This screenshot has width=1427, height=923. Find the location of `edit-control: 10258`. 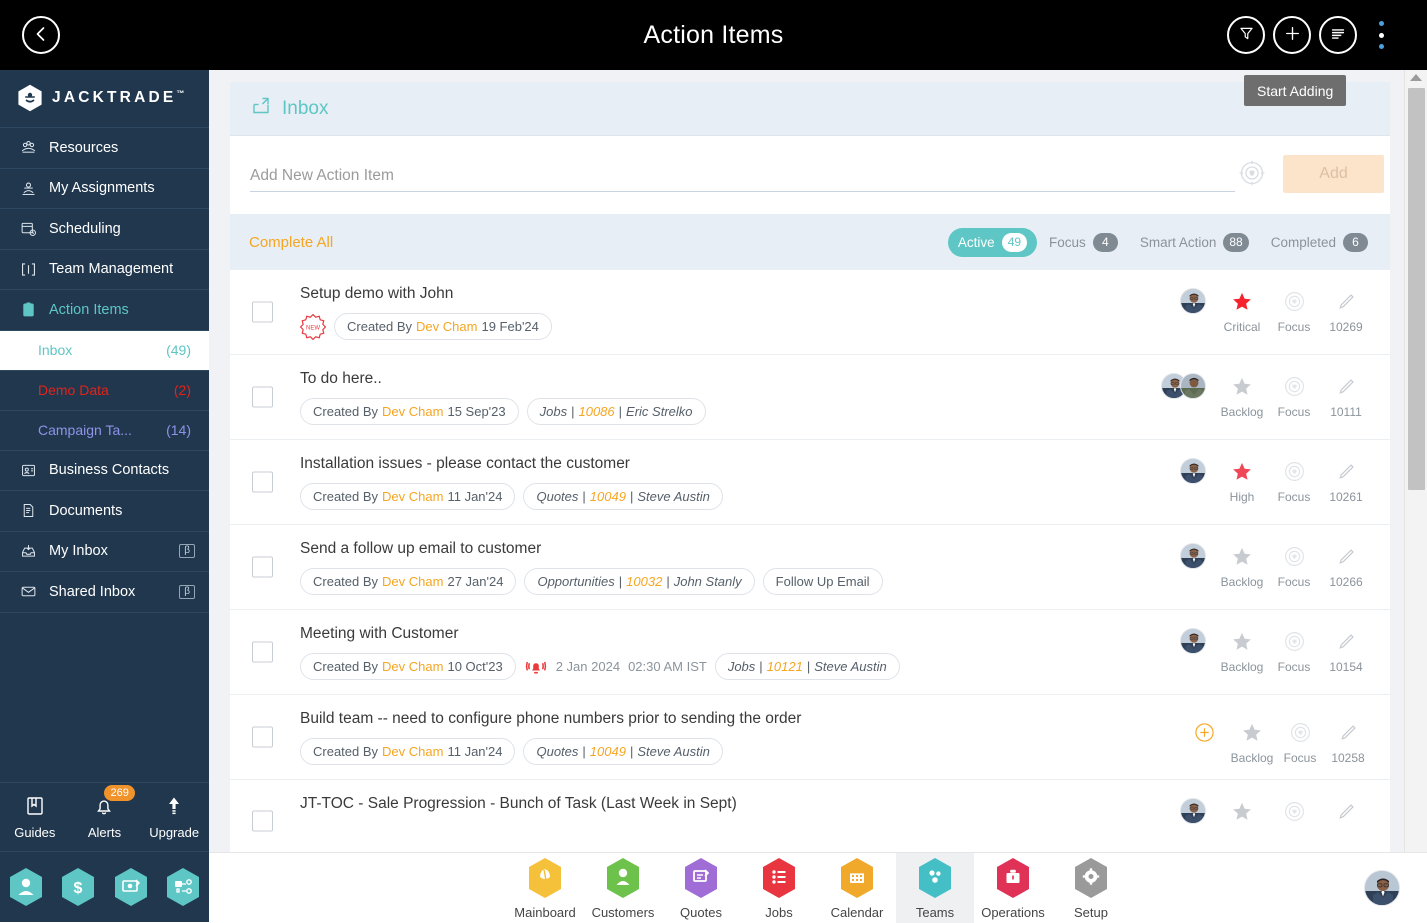

edit-control: 10258 is located at coordinates (1348, 742).